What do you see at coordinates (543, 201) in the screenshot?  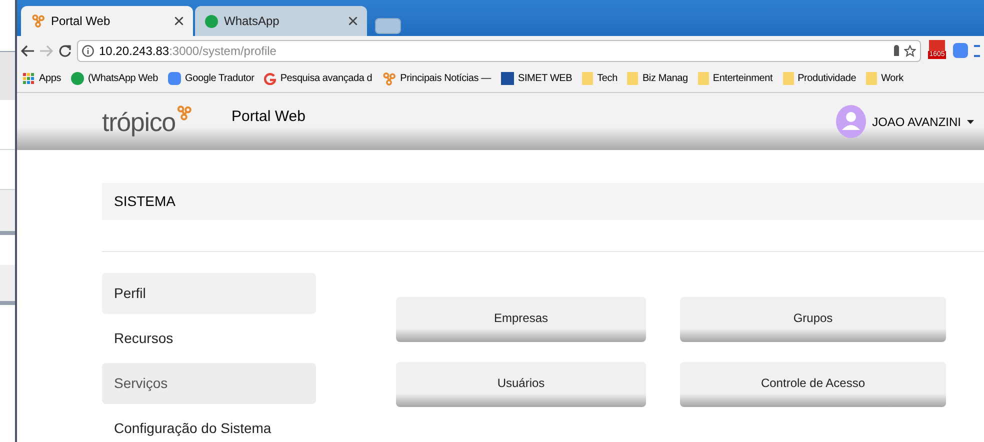 I see `section-header: SISTEMA` at bounding box center [543, 201].